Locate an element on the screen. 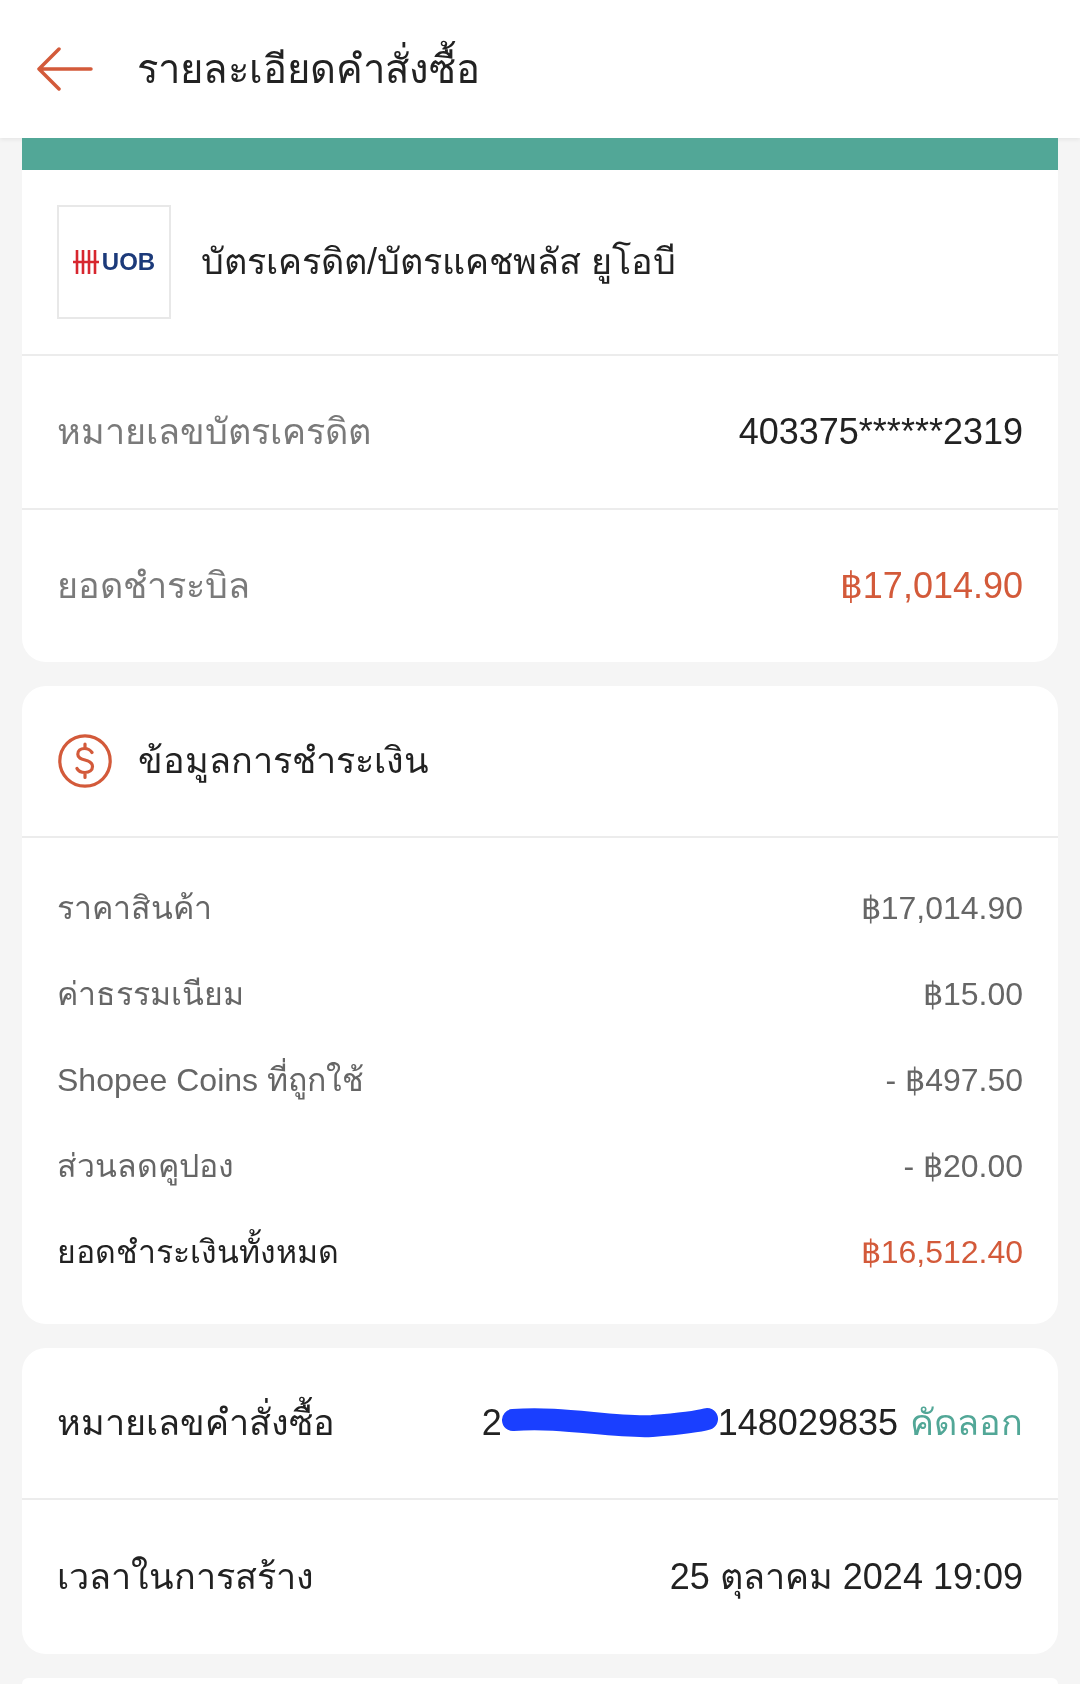 The width and height of the screenshot is (1080, 1684). field-label: หมายเลขคำสั่งซื้อ is located at coordinates (196, 1423).